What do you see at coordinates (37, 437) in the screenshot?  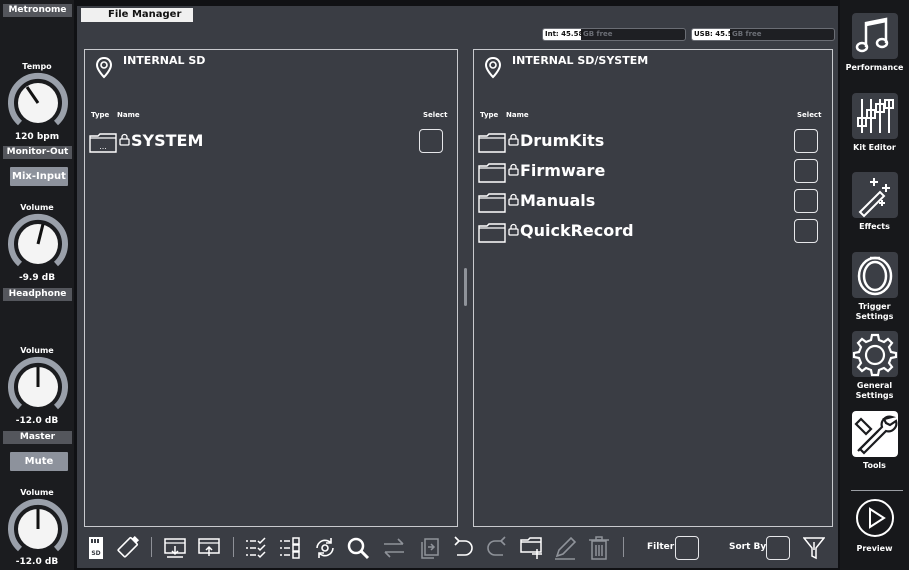 I see `master-header: Master` at bounding box center [37, 437].